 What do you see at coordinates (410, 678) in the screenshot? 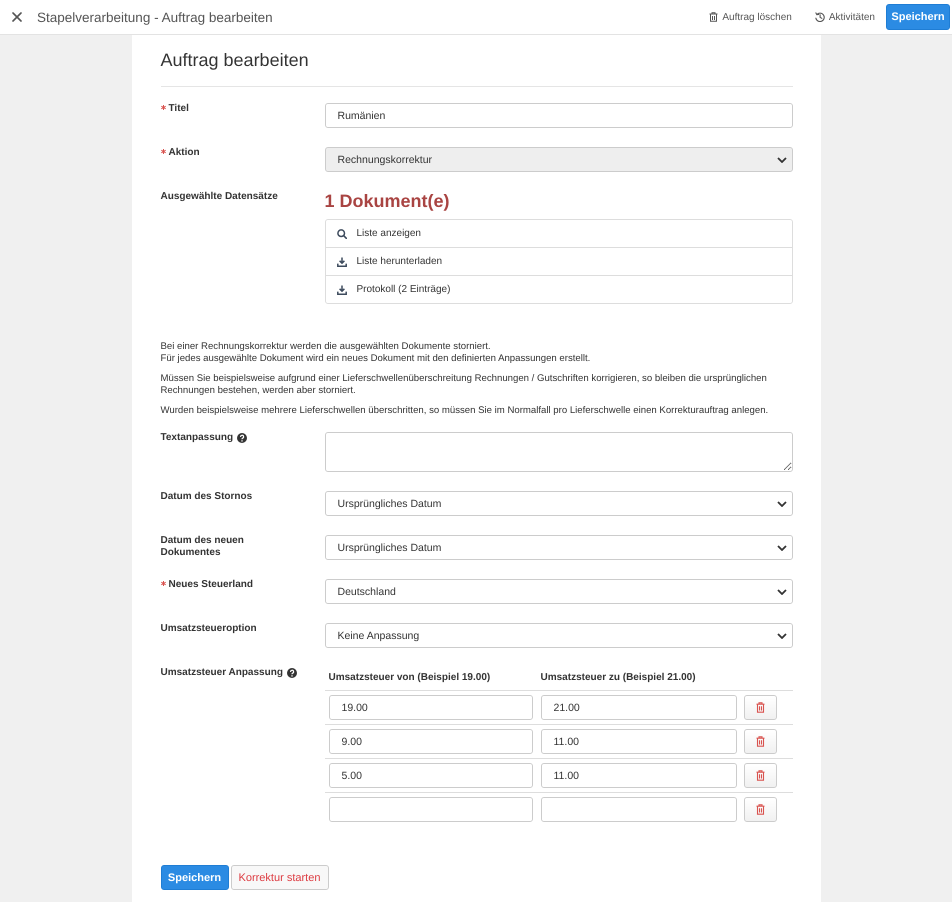
I see `column-header: Umsatzsteuer von (Beispiel 19.00)` at bounding box center [410, 678].